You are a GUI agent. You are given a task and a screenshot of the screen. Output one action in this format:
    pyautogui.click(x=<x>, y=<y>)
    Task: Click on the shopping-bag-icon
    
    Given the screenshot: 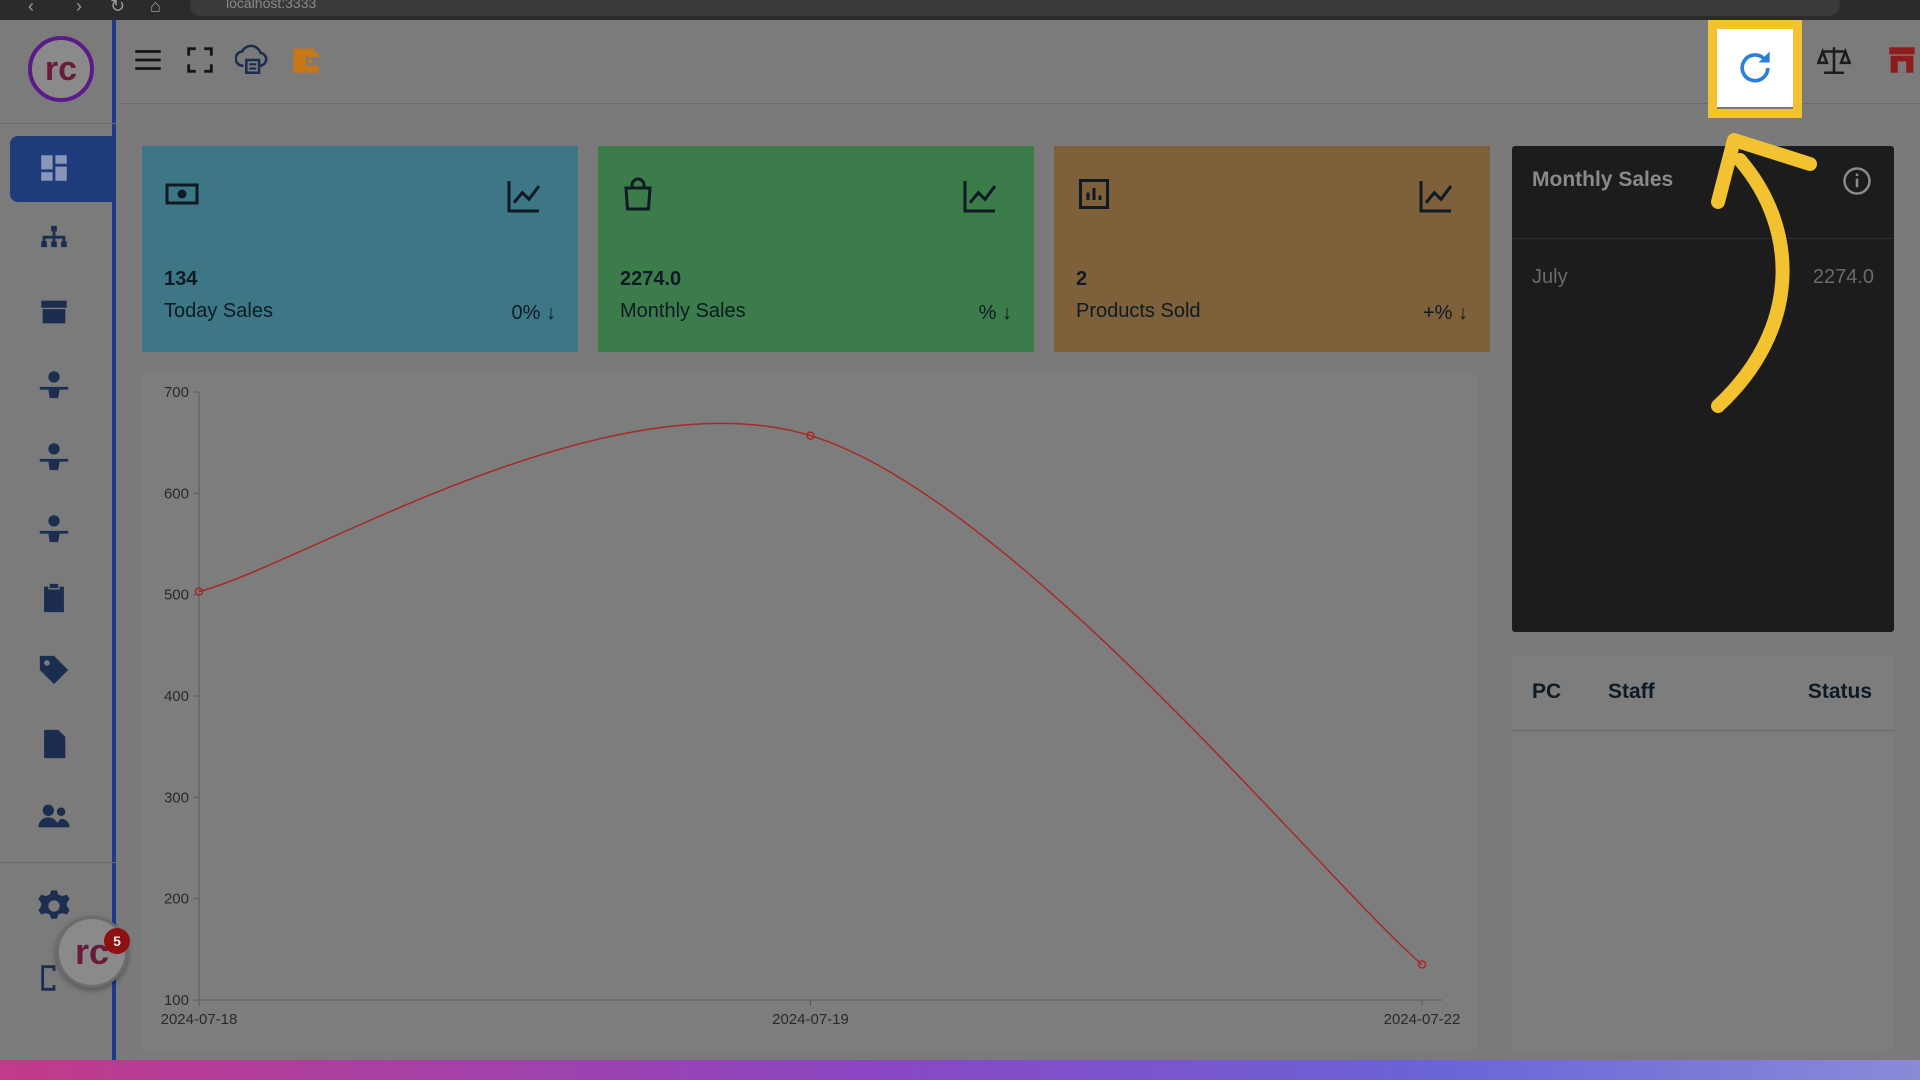 What is the action you would take?
    pyautogui.click(x=638, y=194)
    